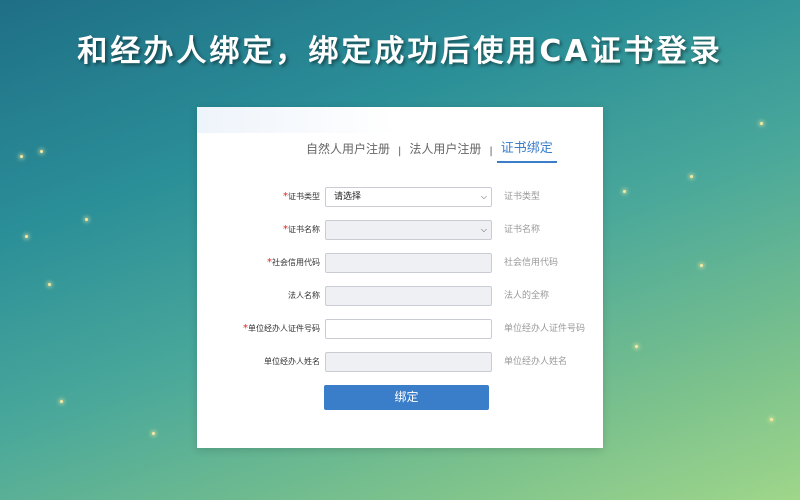 This screenshot has width=800, height=500. I want to click on agent-id-label: *单位经办人证件号码, so click(281, 328).